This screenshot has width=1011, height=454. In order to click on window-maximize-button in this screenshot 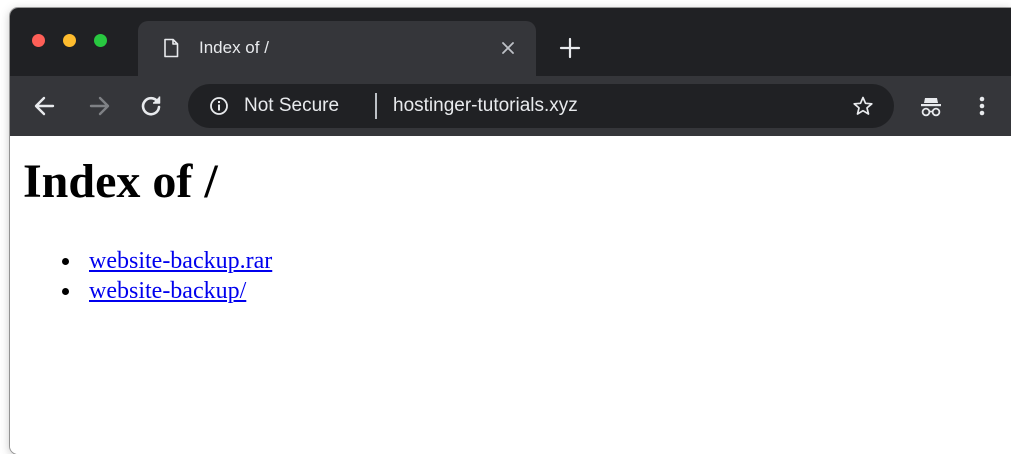, I will do `click(100, 40)`.